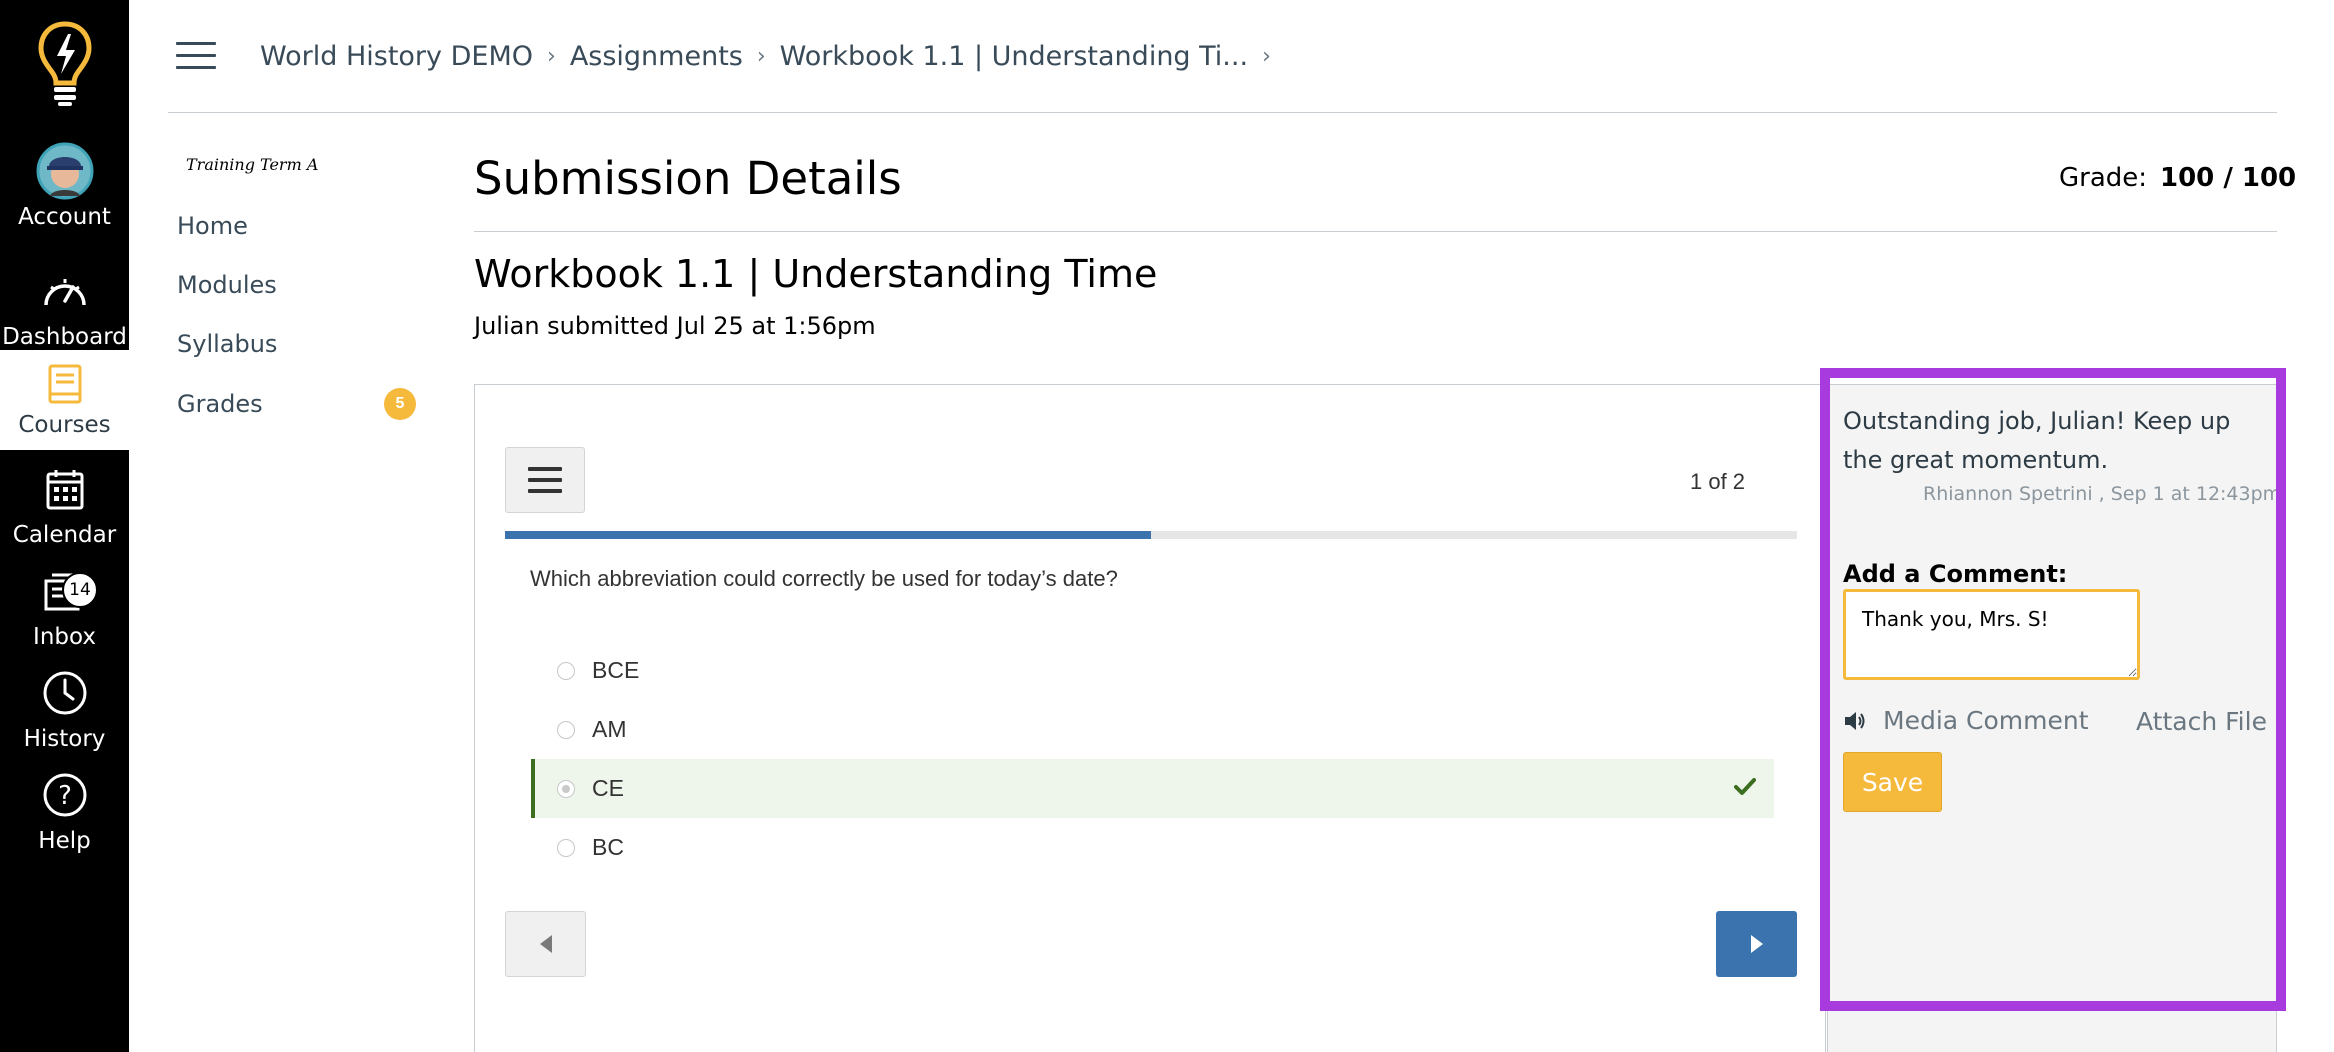  What do you see at coordinates (64, 337) in the screenshot?
I see `global-nav-label: Dashboard` at bounding box center [64, 337].